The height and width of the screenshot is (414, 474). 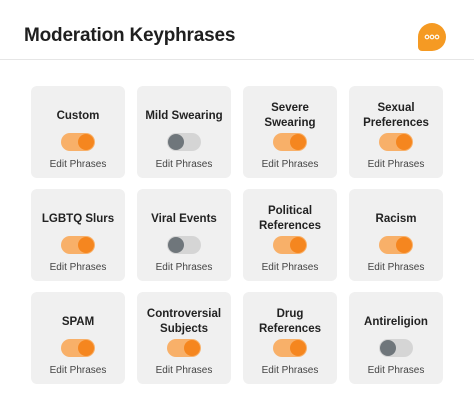 I want to click on chat-bubble-icon, so click(x=432, y=37).